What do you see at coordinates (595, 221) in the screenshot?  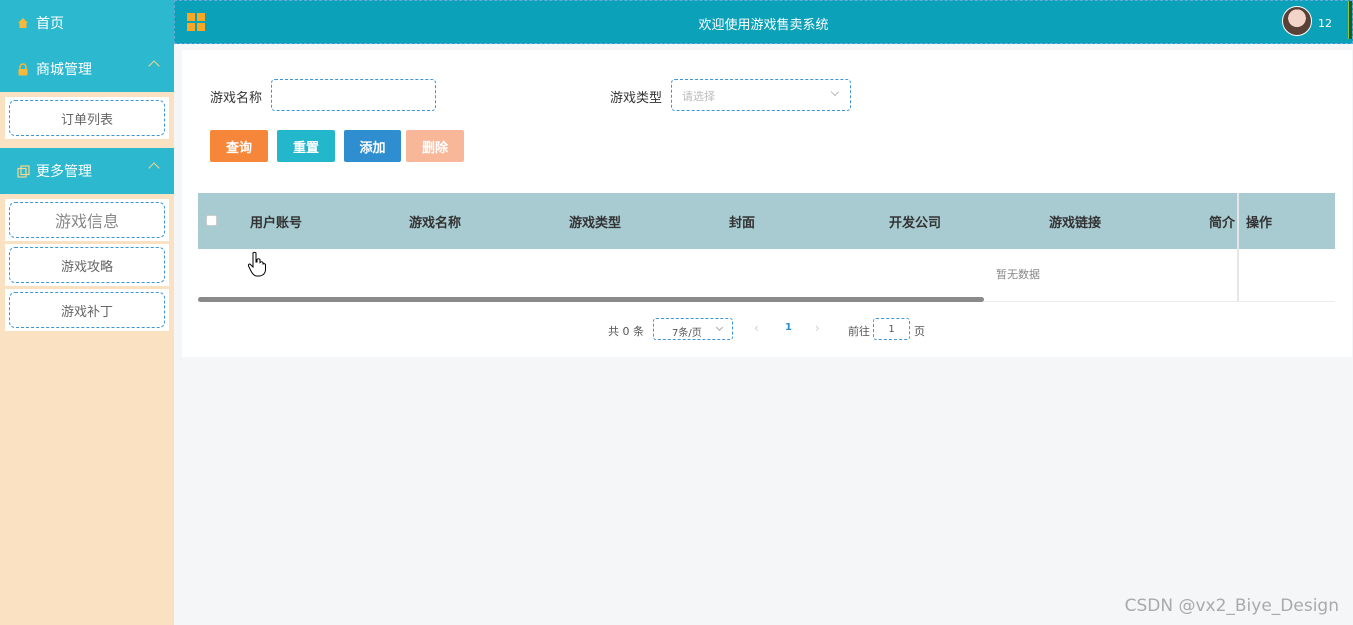 I see `column-header: 游戏类型` at bounding box center [595, 221].